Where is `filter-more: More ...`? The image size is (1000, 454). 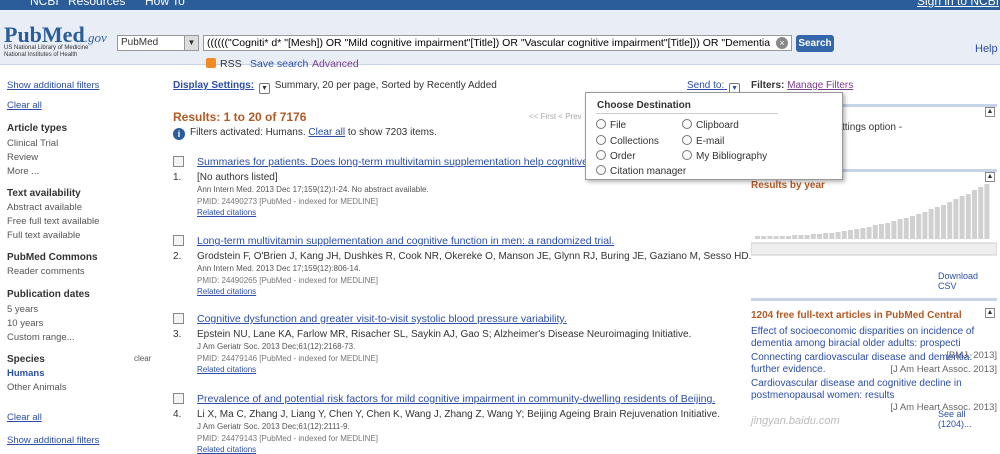
filter-more: More ... is located at coordinates (23, 171).